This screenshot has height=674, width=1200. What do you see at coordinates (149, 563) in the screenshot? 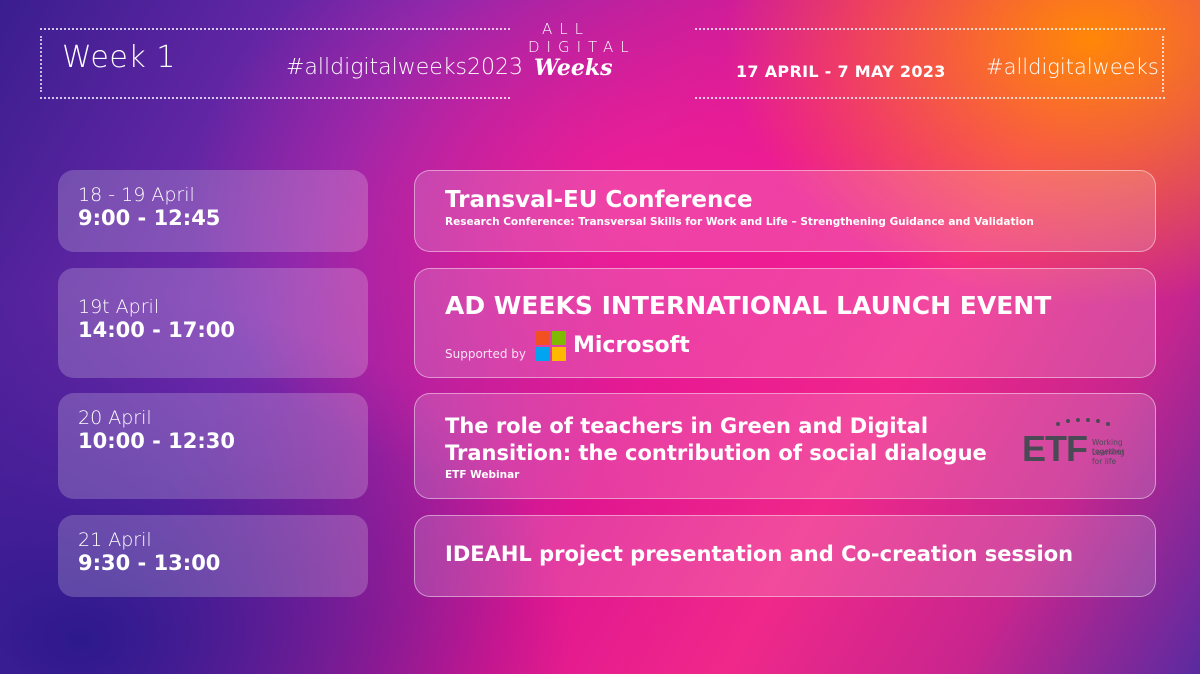
I see `event-time: 9:30 - 13:00` at bounding box center [149, 563].